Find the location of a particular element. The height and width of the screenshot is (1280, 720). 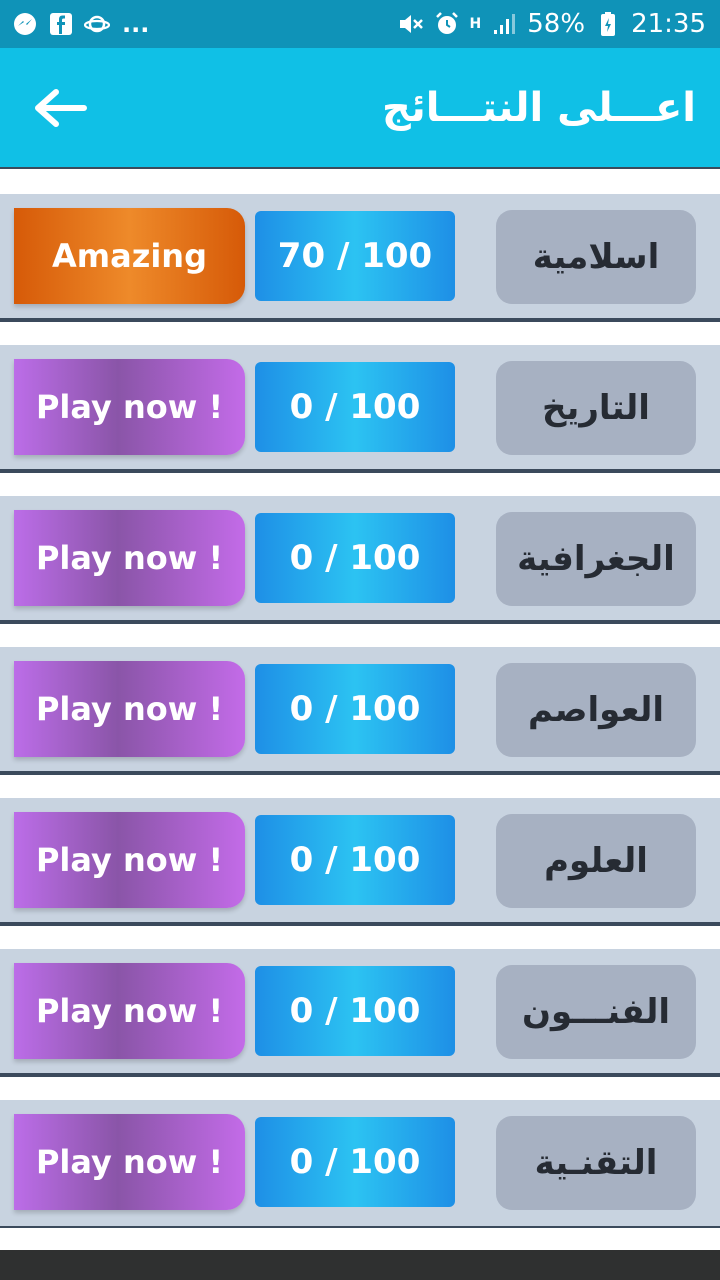

score-row: العواصم 0 / 100 Play now ! is located at coordinates (360, 711).